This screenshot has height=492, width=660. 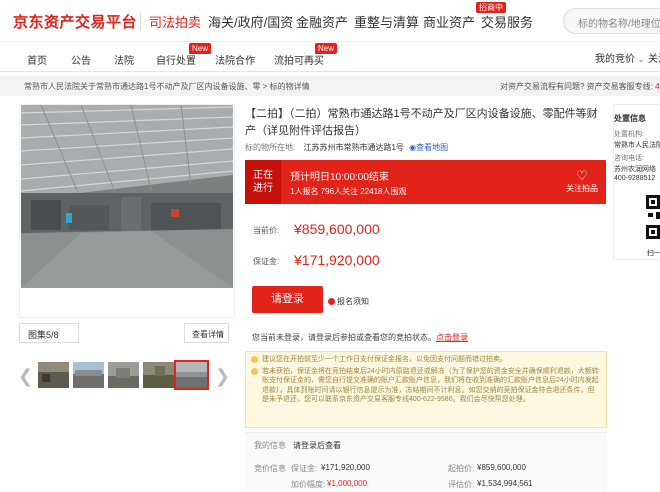 I want to click on org-label: 处置机构:, so click(x=629, y=134).